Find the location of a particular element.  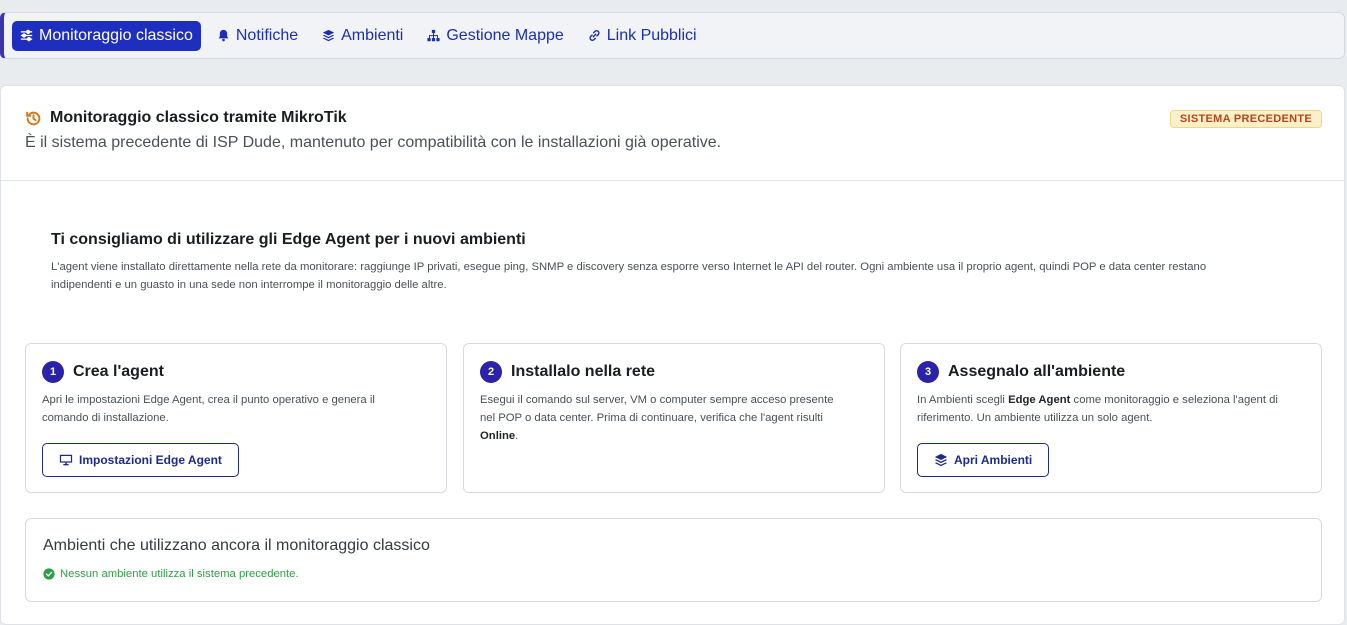

step-number: 2 is located at coordinates (491, 372).